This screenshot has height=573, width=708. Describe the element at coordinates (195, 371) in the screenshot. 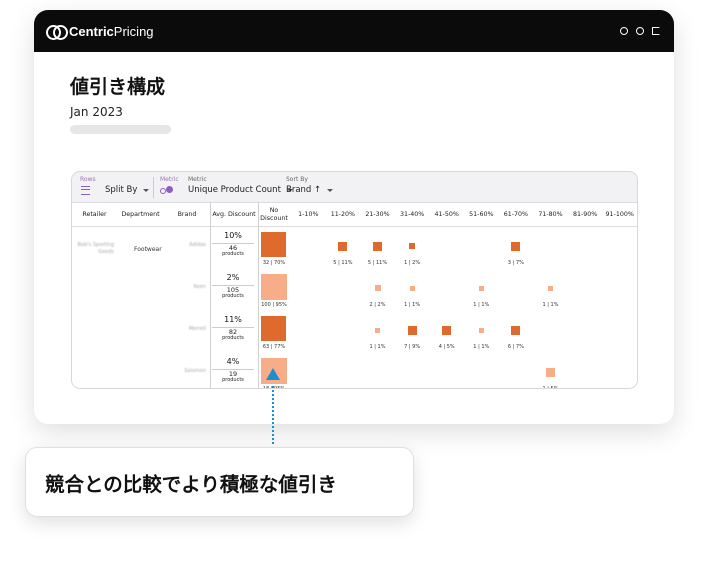

I see `brand-cell: Salomon` at that location.